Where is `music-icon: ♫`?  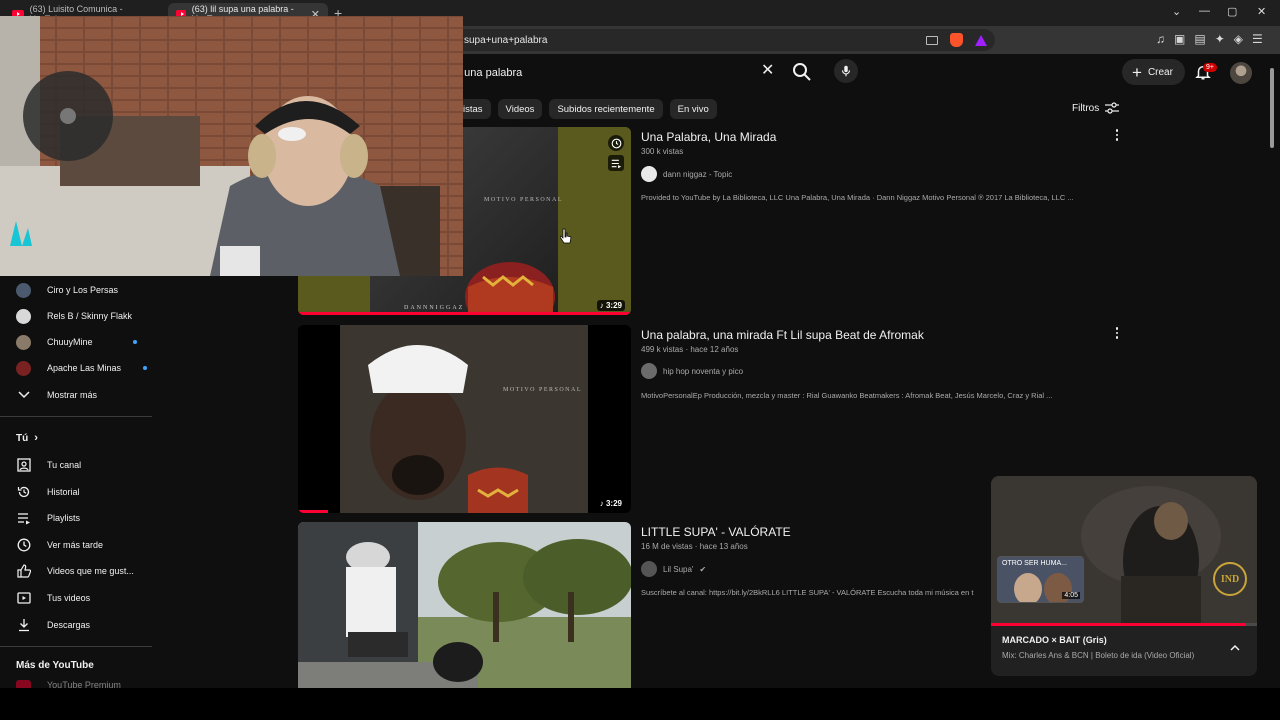
music-icon: ♫ is located at coordinates (1160, 39).